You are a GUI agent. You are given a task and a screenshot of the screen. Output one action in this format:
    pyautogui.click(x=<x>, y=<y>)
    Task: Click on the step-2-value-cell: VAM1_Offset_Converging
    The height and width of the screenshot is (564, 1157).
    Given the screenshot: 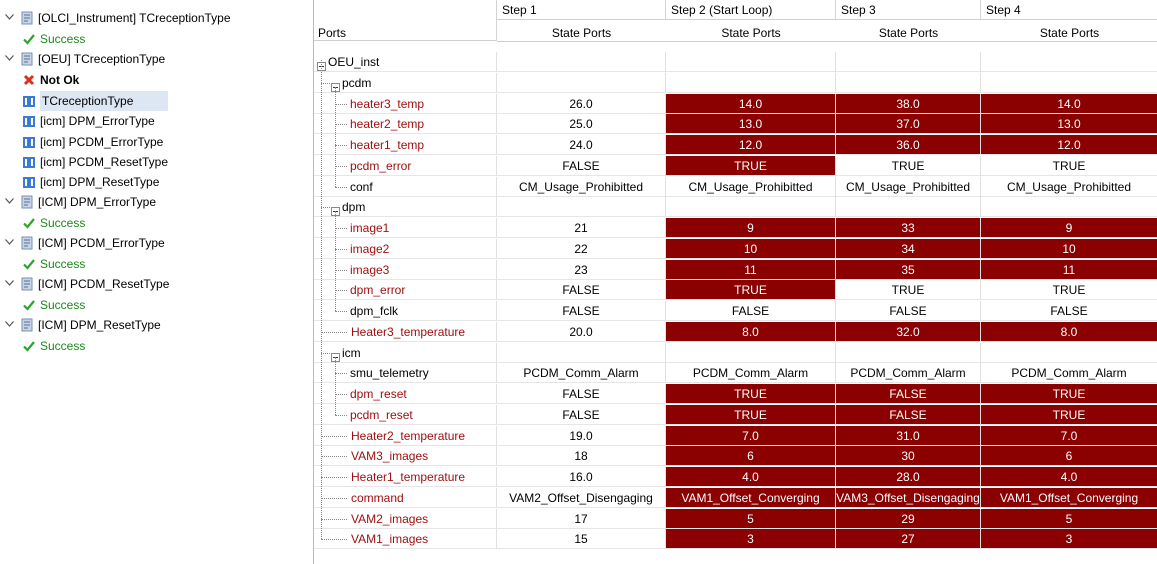 What is the action you would take?
    pyautogui.click(x=751, y=498)
    